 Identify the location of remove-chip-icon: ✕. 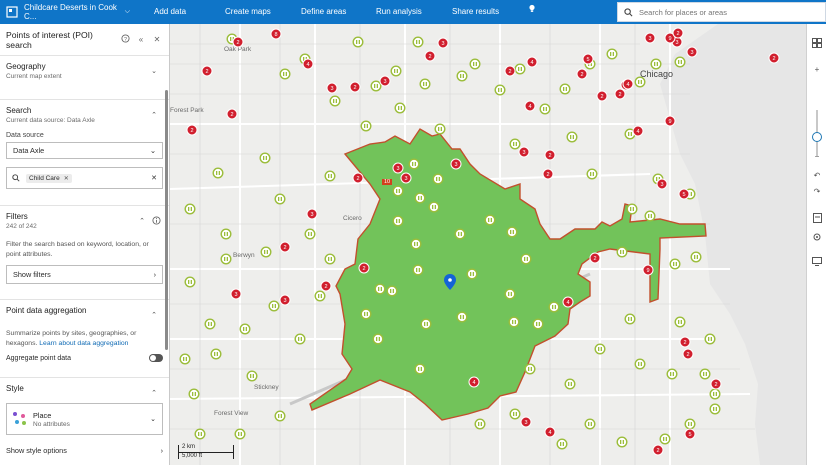
(66, 178).